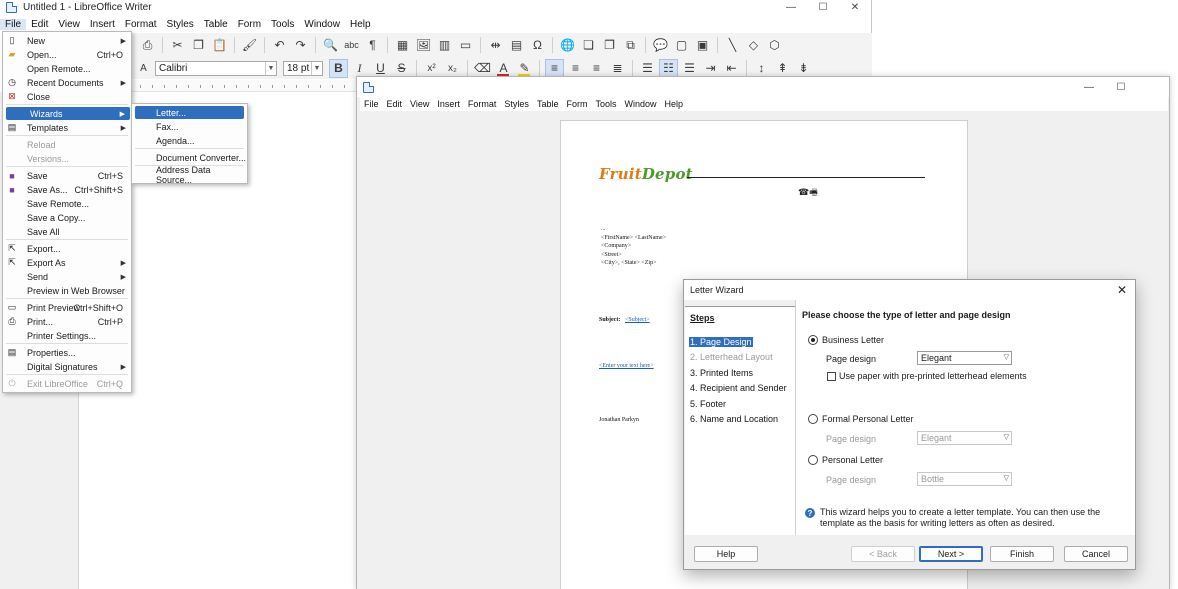  I want to click on special-character-icon: Ω, so click(537, 45).